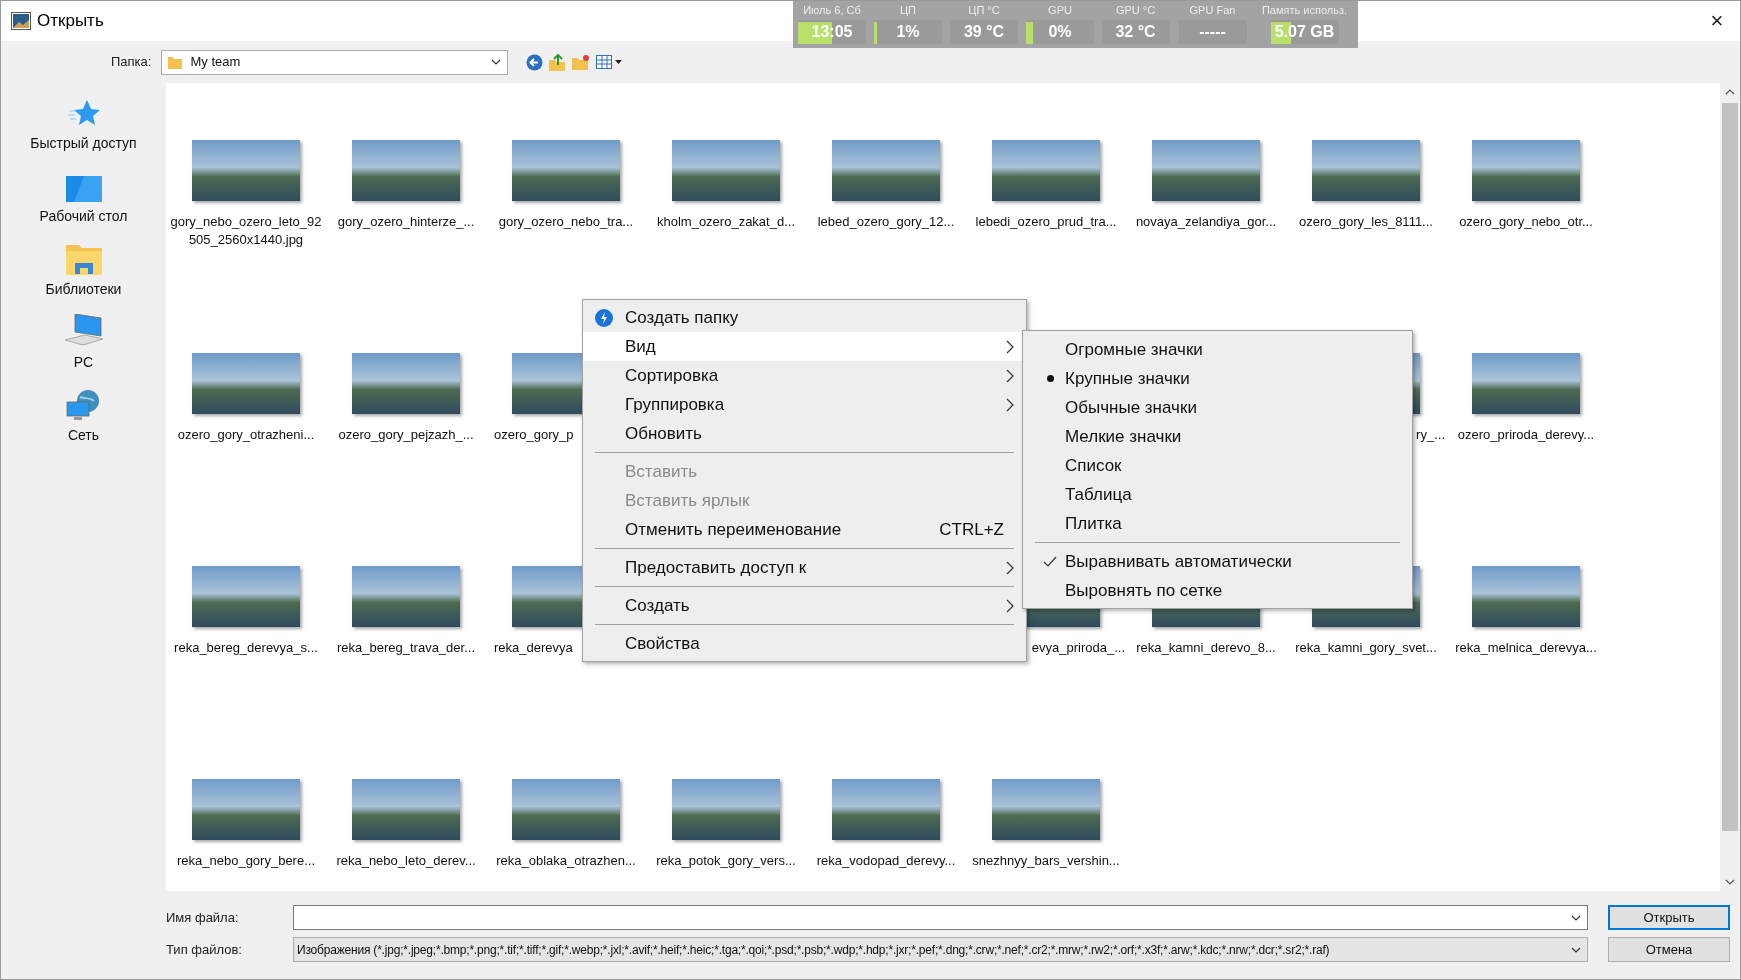 This screenshot has width=1741, height=980. What do you see at coordinates (1217, 561) in the screenshot?
I see `menu-item: Выравнивать автоматически` at bounding box center [1217, 561].